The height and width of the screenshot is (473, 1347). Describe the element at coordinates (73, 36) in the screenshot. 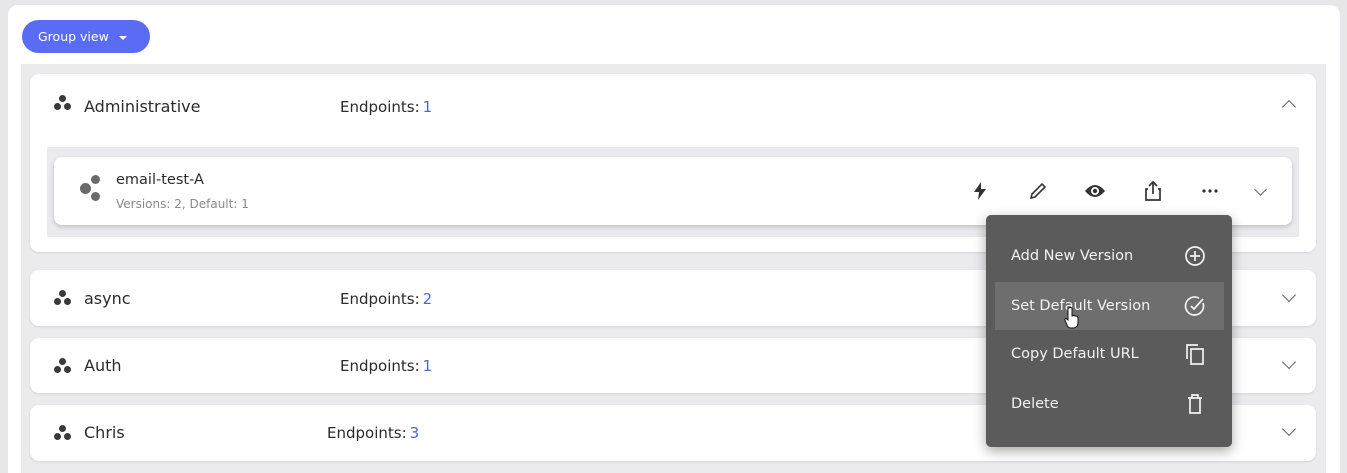

I see `group-view-label: Group view` at that location.